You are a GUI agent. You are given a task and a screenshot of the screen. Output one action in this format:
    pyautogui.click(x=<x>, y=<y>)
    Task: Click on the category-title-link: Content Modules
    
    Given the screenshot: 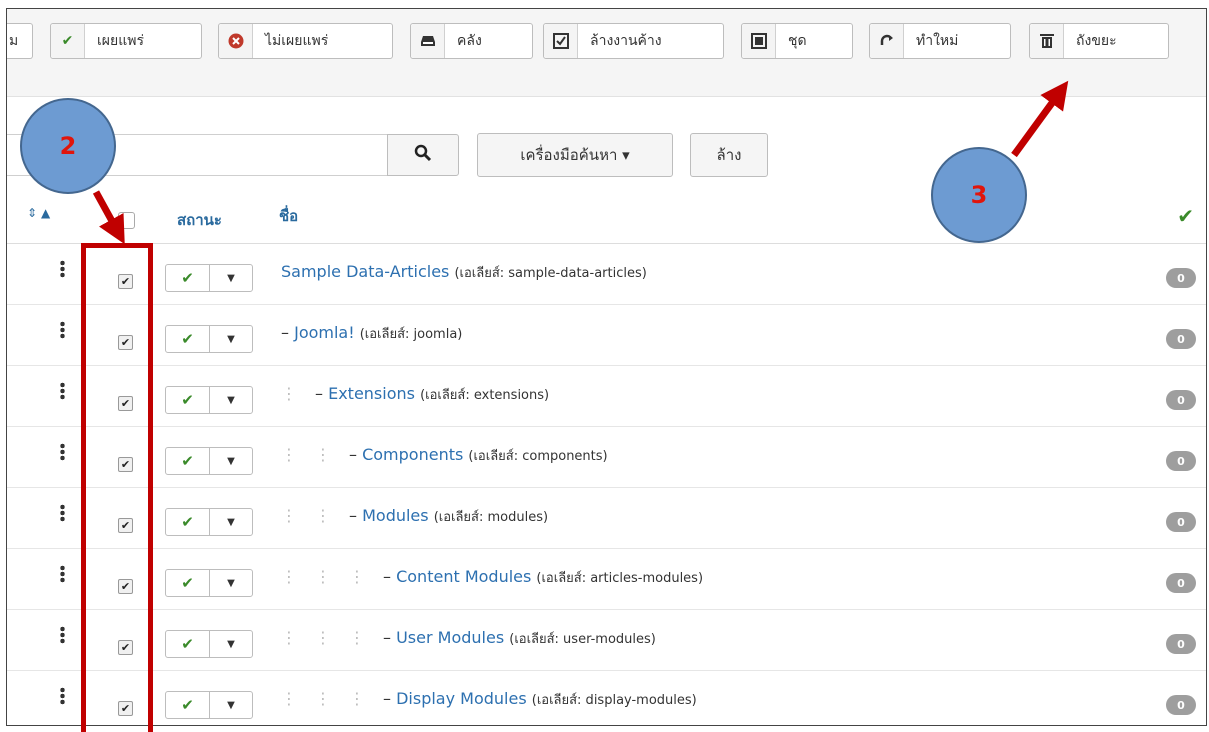 What is the action you would take?
    pyautogui.click(x=463, y=576)
    